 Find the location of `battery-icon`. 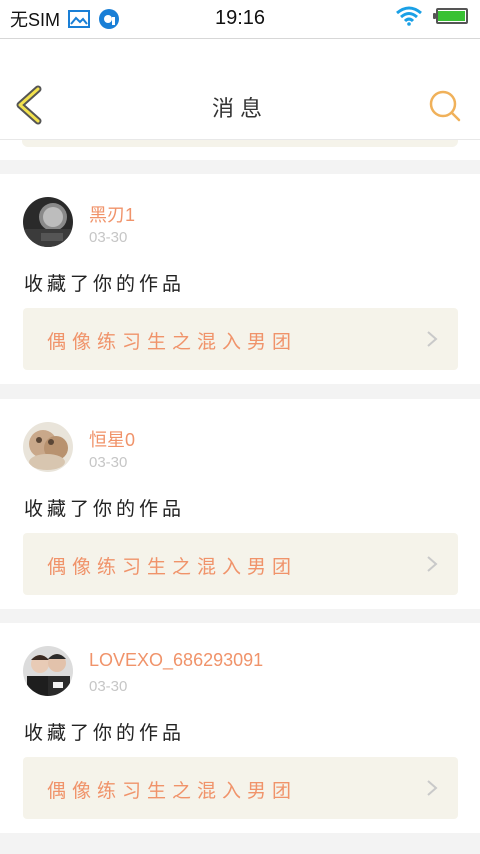

battery-icon is located at coordinates (450, 16).